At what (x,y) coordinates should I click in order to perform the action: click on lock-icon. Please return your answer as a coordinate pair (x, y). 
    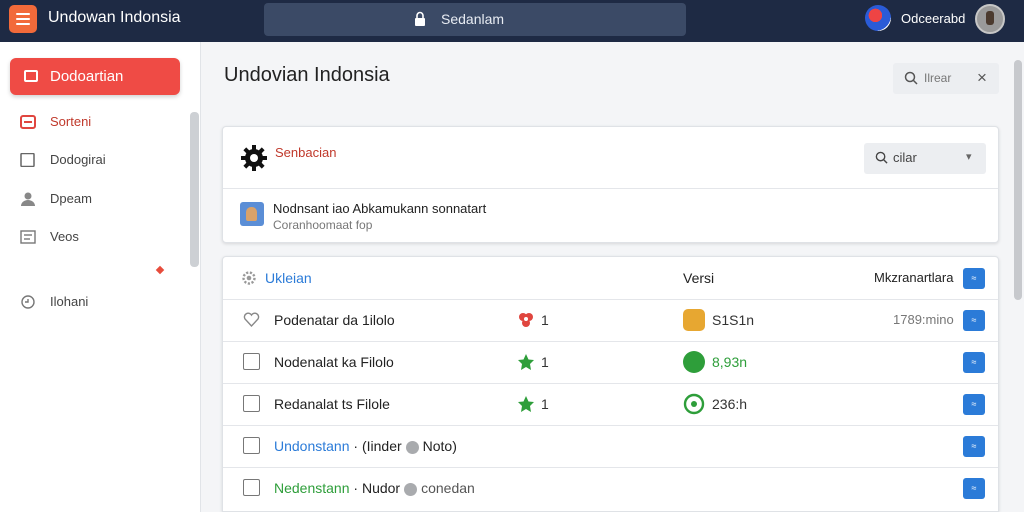
    Looking at the image, I should click on (420, 18).